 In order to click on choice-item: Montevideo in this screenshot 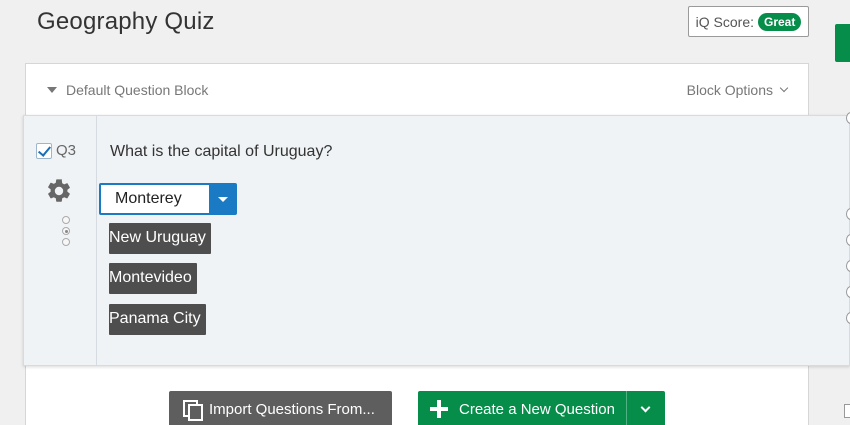, I will do `click(153, 278)`.